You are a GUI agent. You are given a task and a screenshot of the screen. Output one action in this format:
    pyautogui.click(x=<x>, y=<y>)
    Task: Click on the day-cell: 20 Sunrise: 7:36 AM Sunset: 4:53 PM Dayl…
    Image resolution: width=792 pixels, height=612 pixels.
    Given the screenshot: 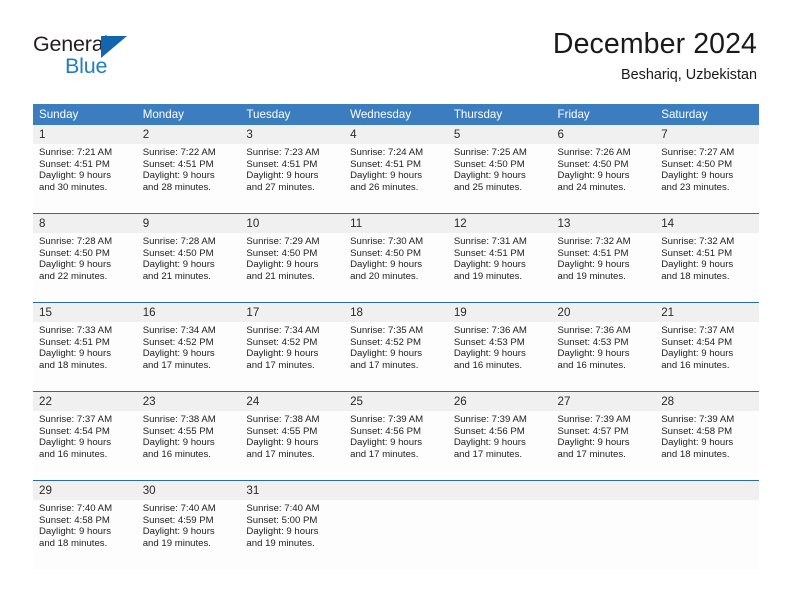 What is the action you would take?
    pyautogui.click(x=603, y=347)
    